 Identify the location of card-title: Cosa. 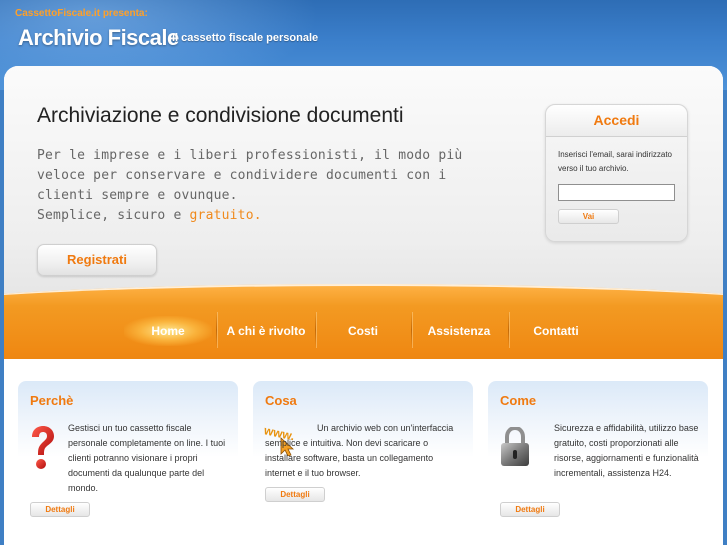
(281, 400).